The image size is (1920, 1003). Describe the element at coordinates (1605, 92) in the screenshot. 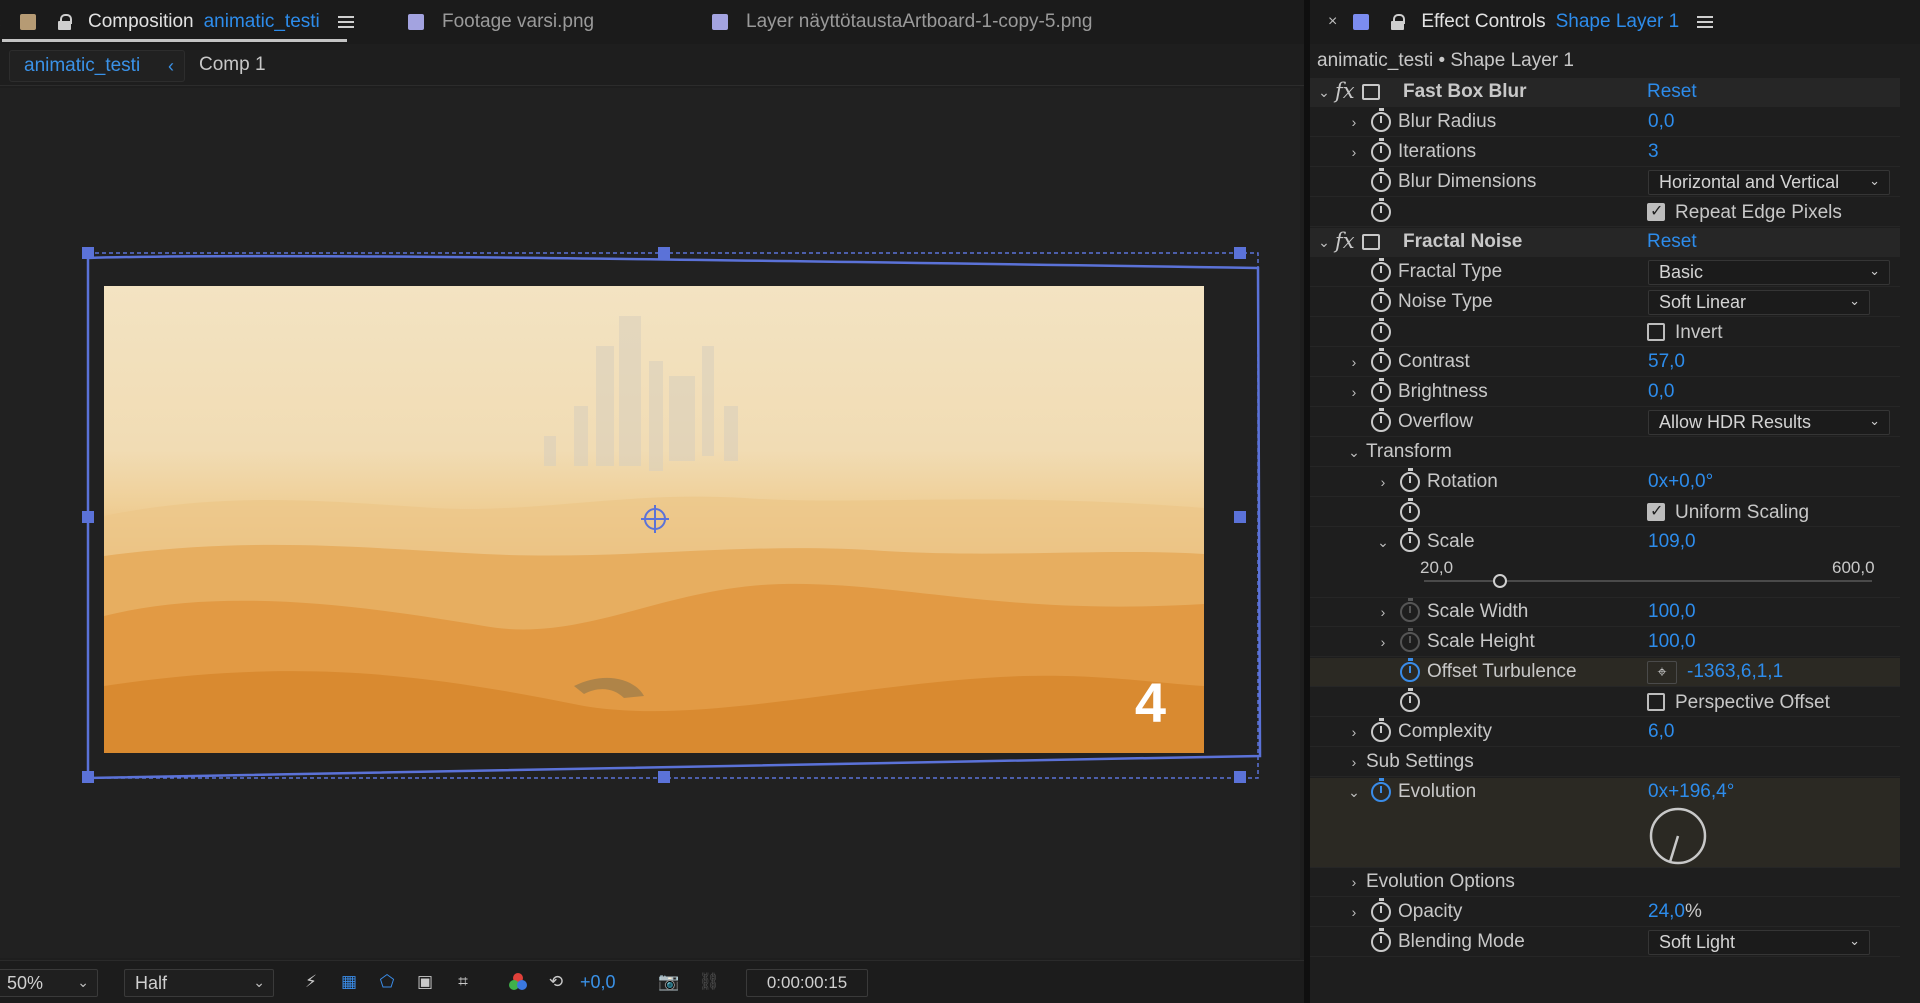

I see `effect-fast-box-blur: ⌄ fx Fast Box Blur Reset` at that location.